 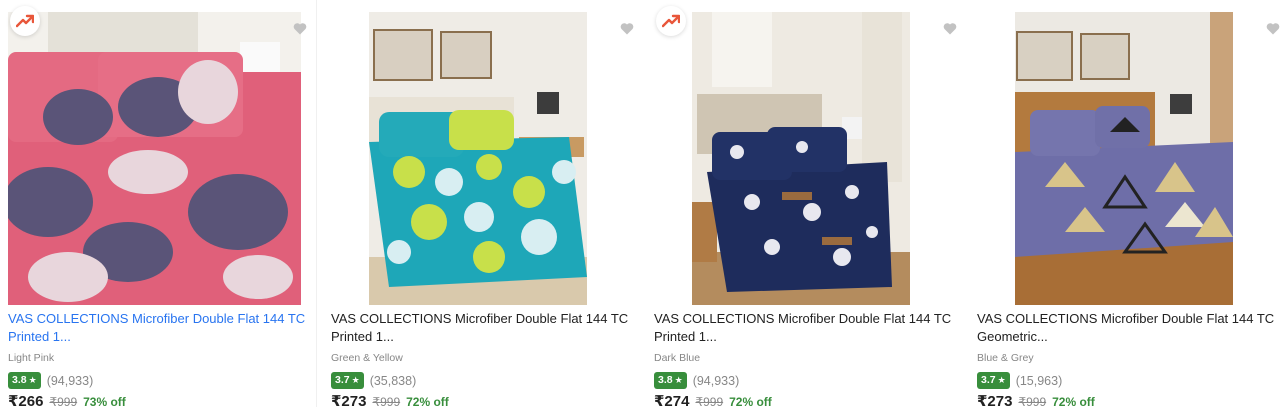 I want to click on price-row: ₹266 ₹999 73% off, so click(x=67, y=399).